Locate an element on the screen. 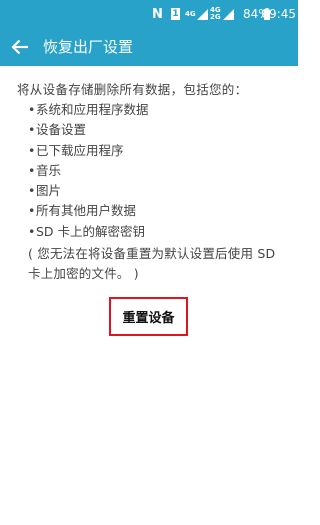 The width and height of the screenshot is (320, 525). network-4g-icon: 4G is located at coordinates (190, 14).